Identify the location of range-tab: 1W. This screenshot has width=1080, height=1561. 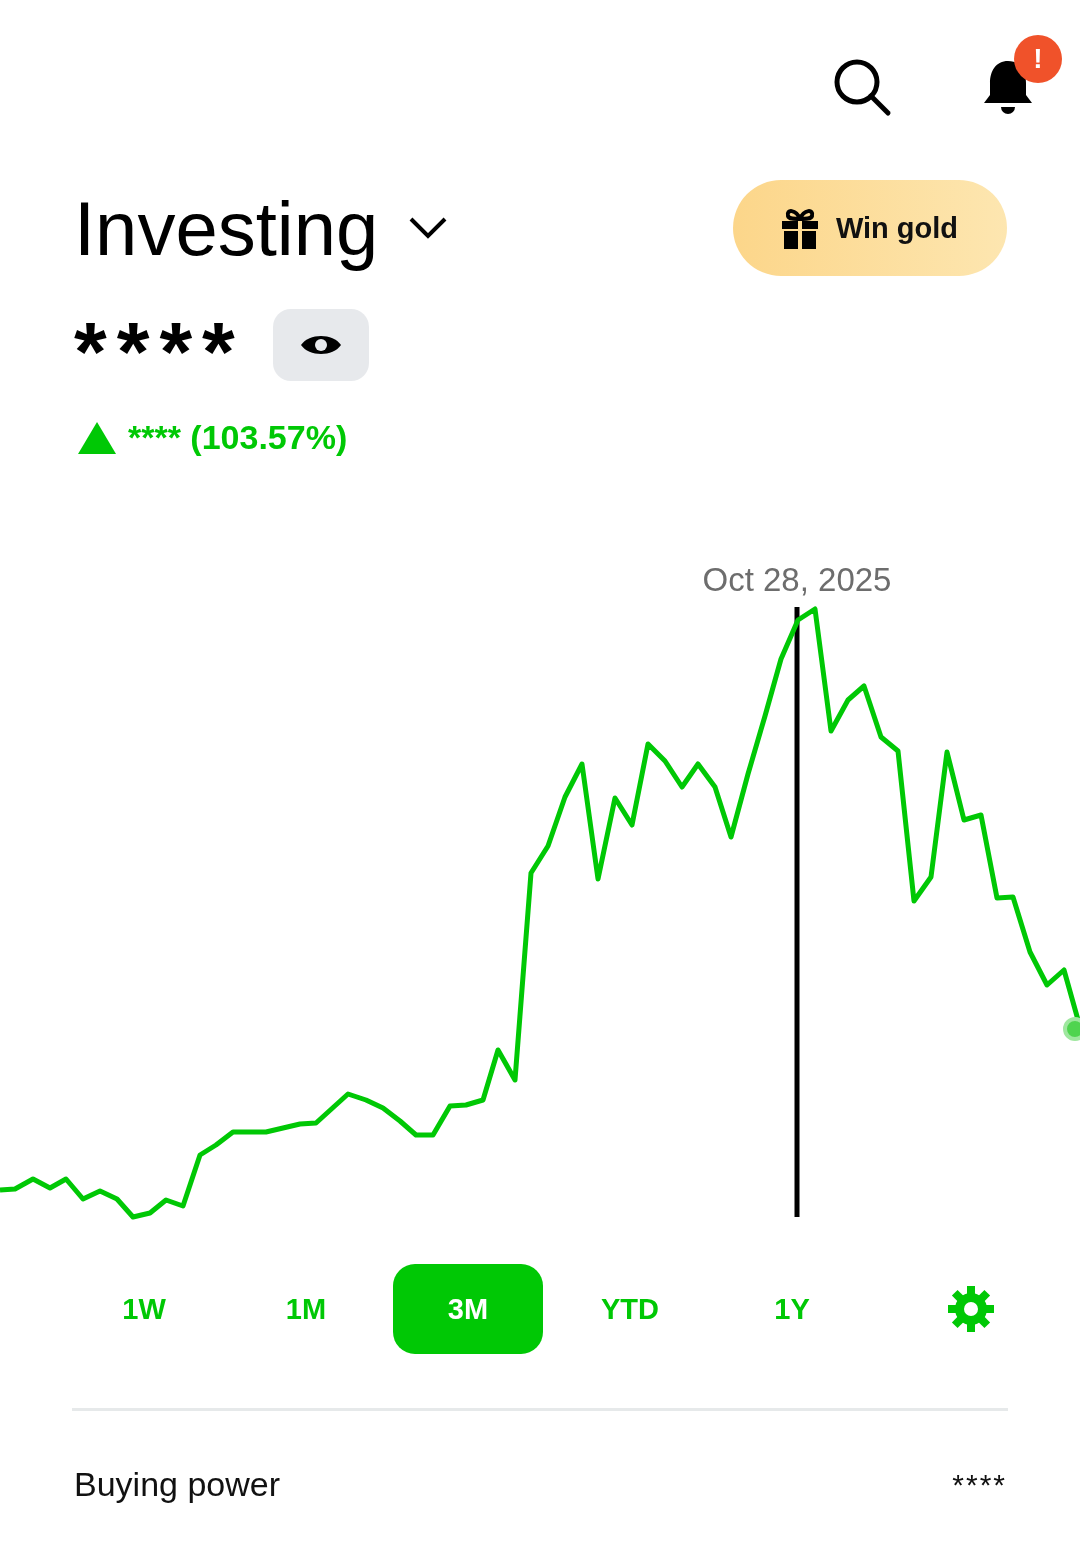
(144, 1309).